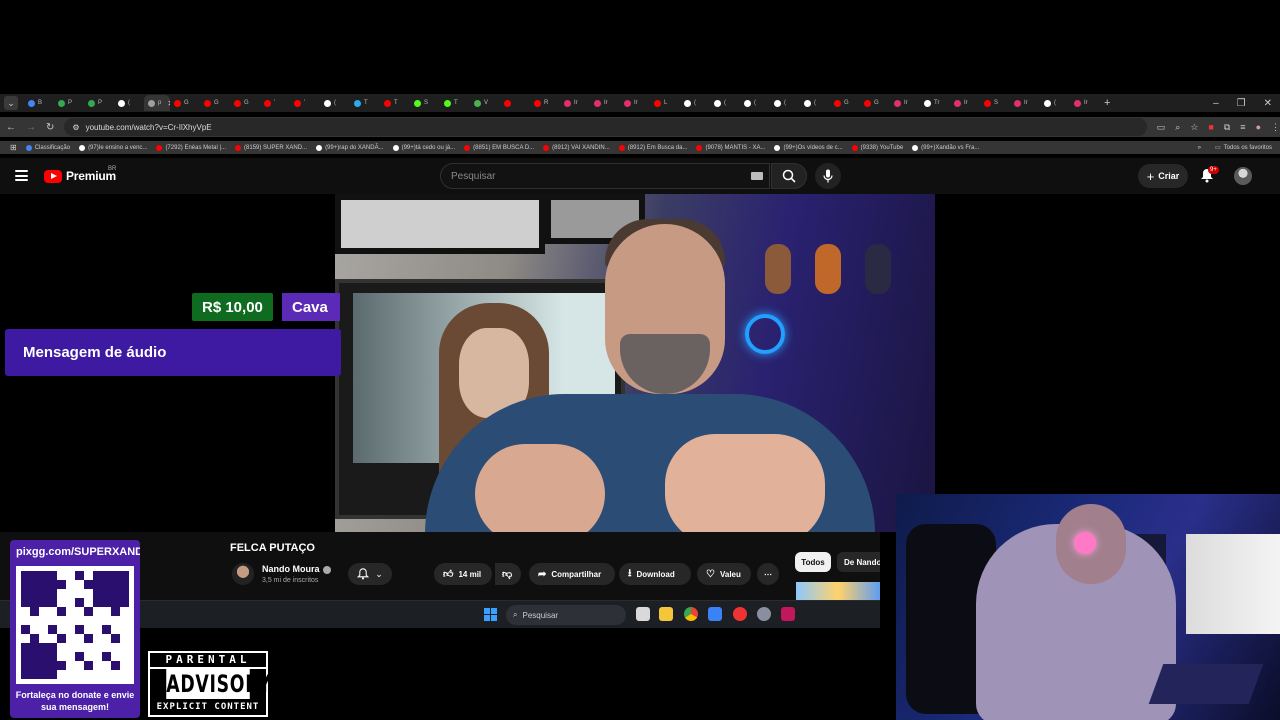  Describe the element at coordinates (485, 103) in the screenshot. I see `browser-tab: V` at that location.